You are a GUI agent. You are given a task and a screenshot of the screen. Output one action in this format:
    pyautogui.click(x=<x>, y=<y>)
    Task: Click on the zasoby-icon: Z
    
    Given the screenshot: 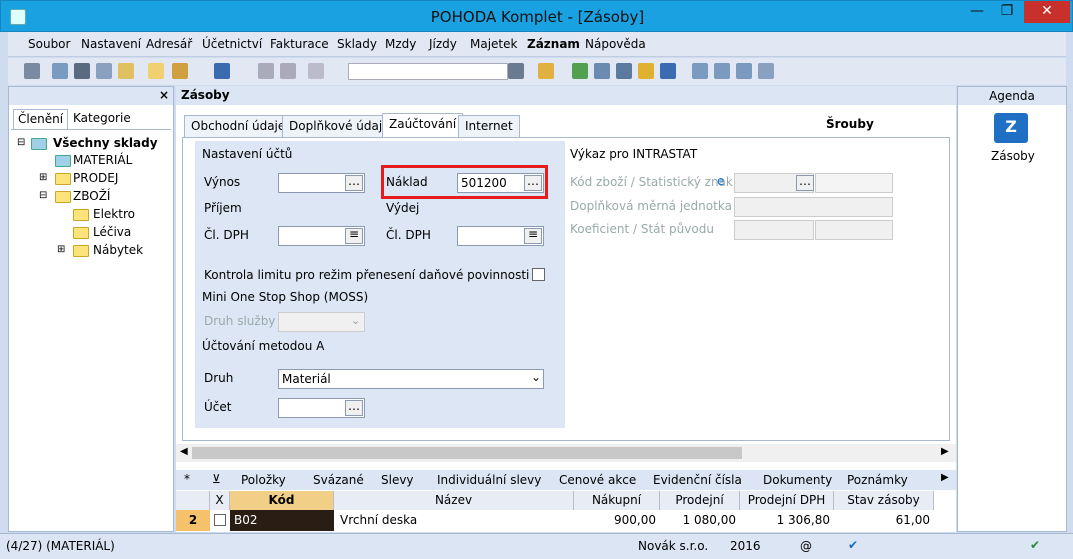 What is the action you would take?
    pyautogui.click(x=1011, y=128)
    